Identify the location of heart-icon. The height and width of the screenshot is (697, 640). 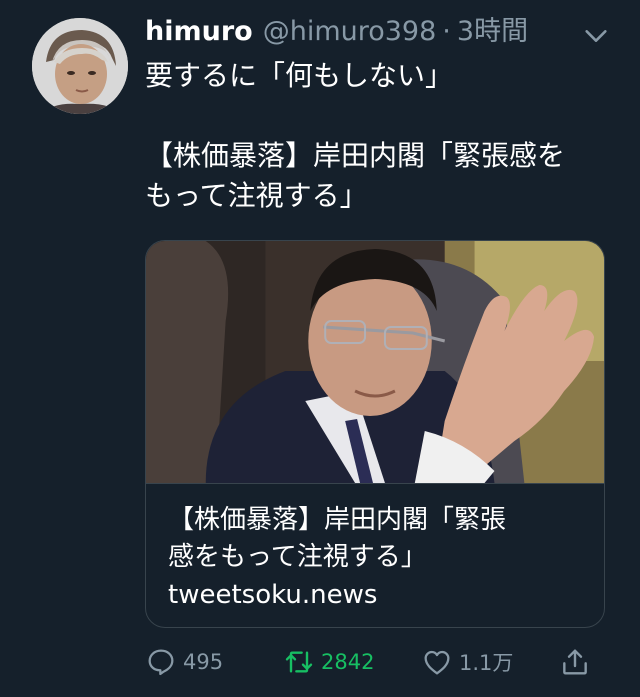
(437, 662).